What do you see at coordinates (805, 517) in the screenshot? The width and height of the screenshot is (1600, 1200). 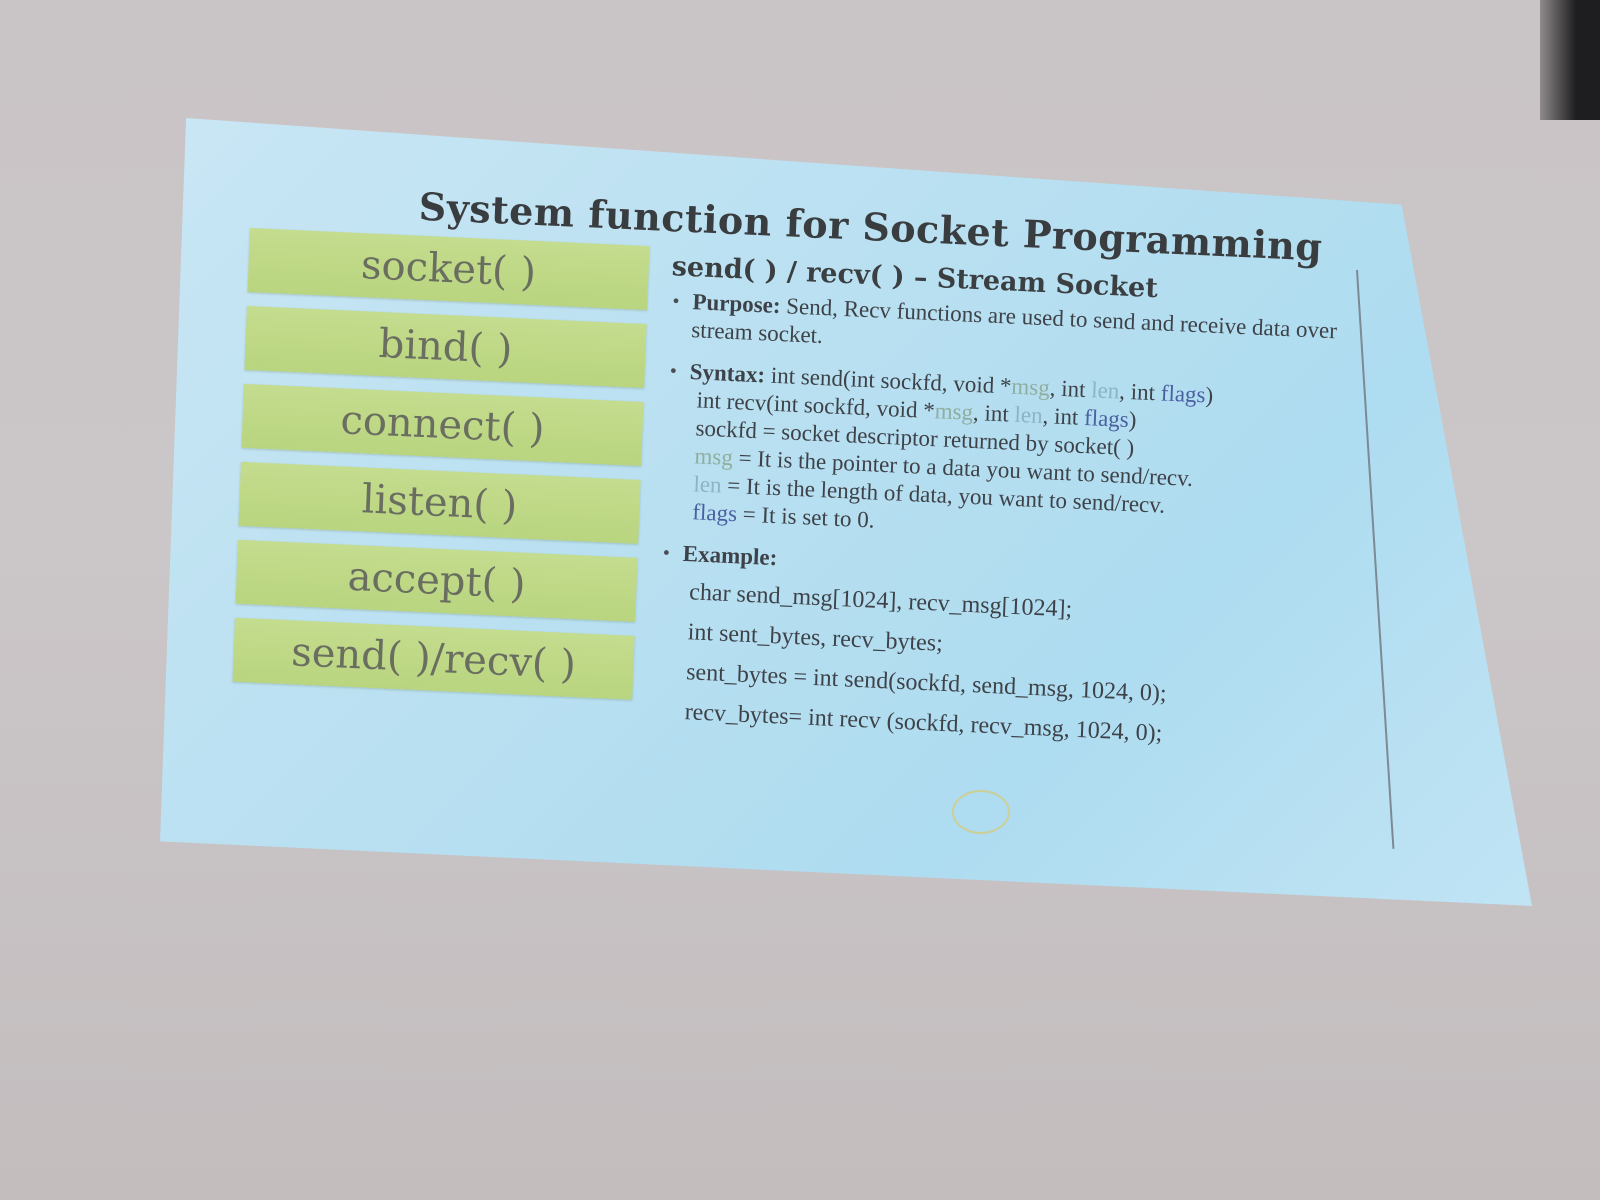 I see `flags-definition-text: = It is set to 0.` at bounding box center [805, 517].